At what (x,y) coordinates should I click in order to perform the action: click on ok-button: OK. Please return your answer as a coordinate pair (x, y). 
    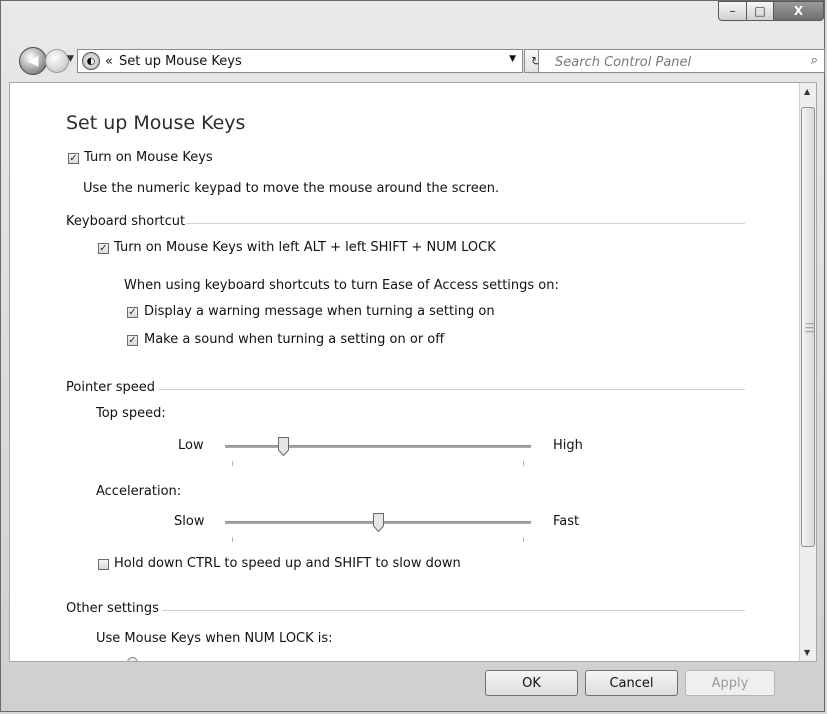
    Looking at the image, I should click on (531, 683).